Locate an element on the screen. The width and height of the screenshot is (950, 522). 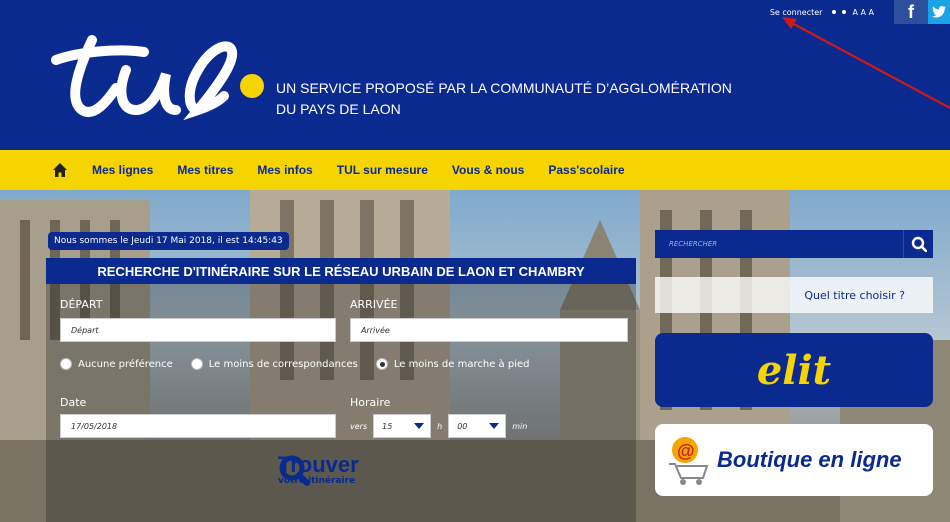
site-search-input: RECHERCHER is located at coordinates (779, 244).